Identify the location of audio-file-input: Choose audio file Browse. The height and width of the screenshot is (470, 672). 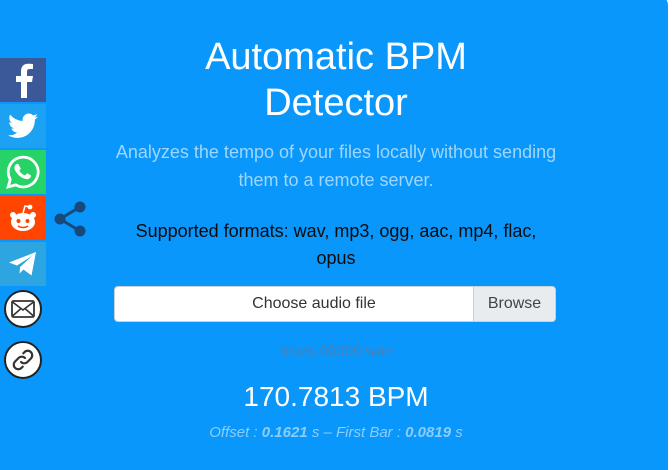
(335, 304).